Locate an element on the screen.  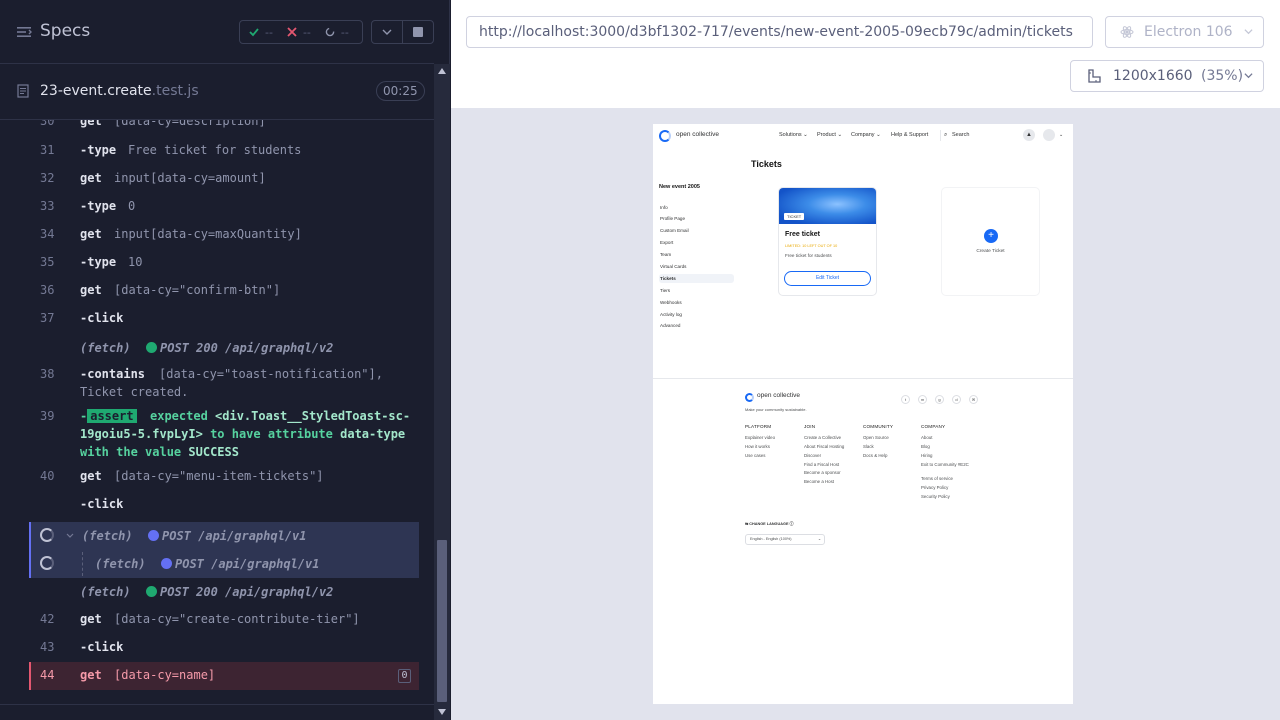
notifications-icon: ▲ is located at coordinates (1029, 135).